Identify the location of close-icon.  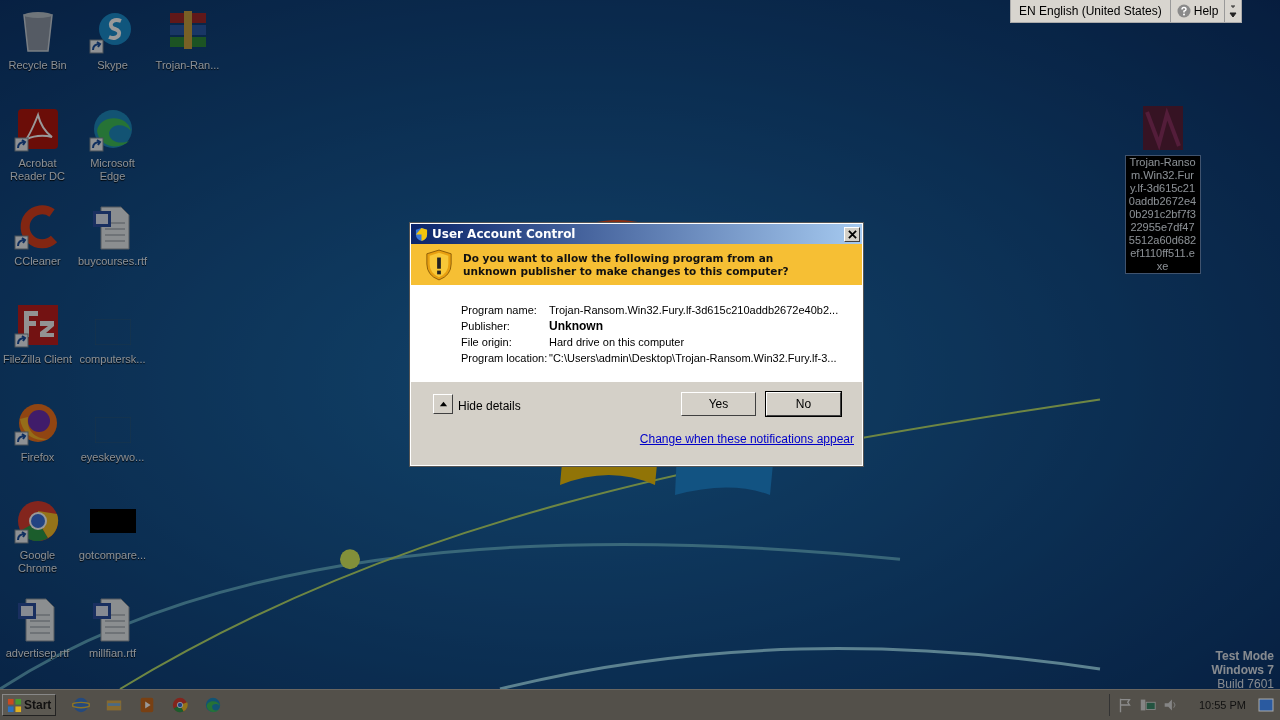
(852, 234).